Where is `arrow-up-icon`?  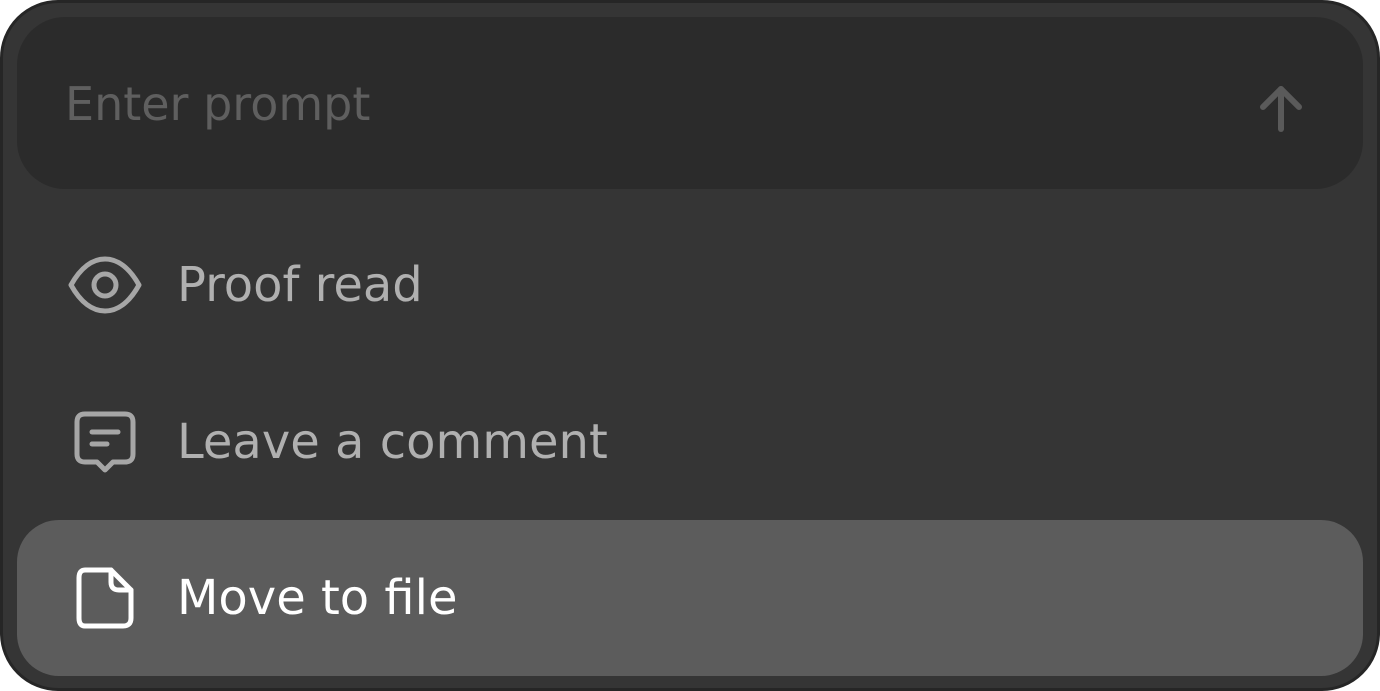
arrow-up-icon is located at coordinates (1281, 109).